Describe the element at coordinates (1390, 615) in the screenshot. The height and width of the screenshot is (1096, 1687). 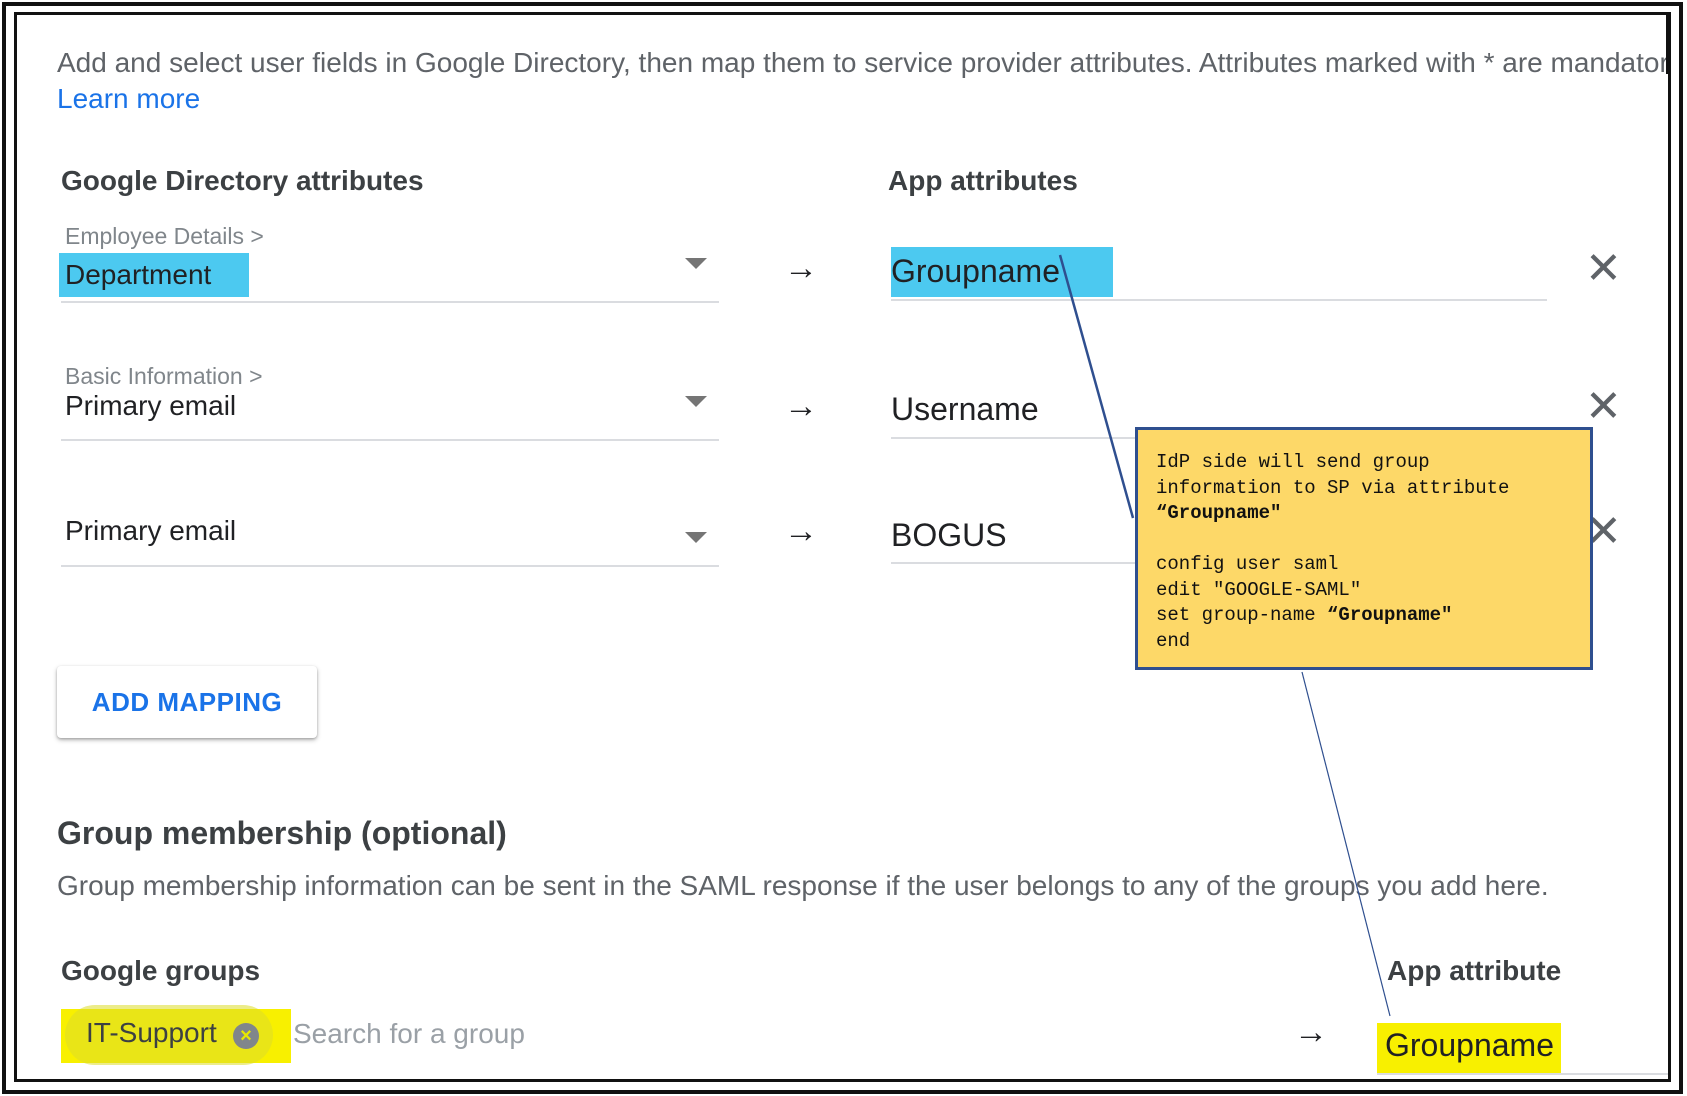
I see `callout-line-bold: “Groupname"` at that location.